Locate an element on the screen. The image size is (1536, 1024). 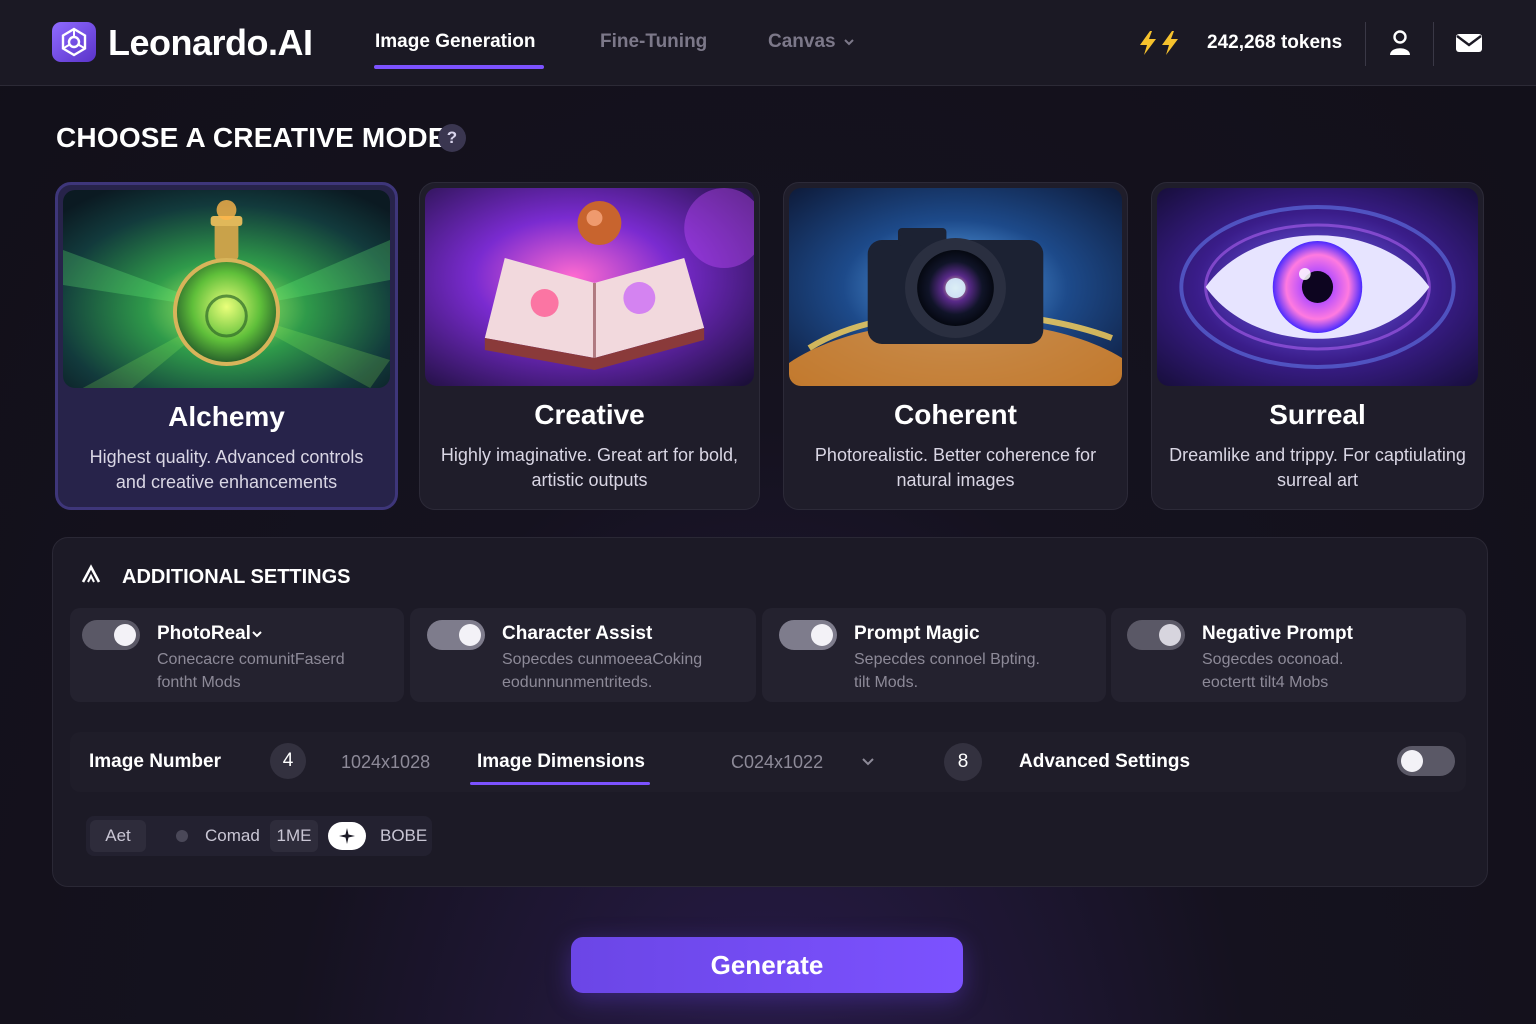
dimensions-tab-indicator is located at coordinates (560, 783).